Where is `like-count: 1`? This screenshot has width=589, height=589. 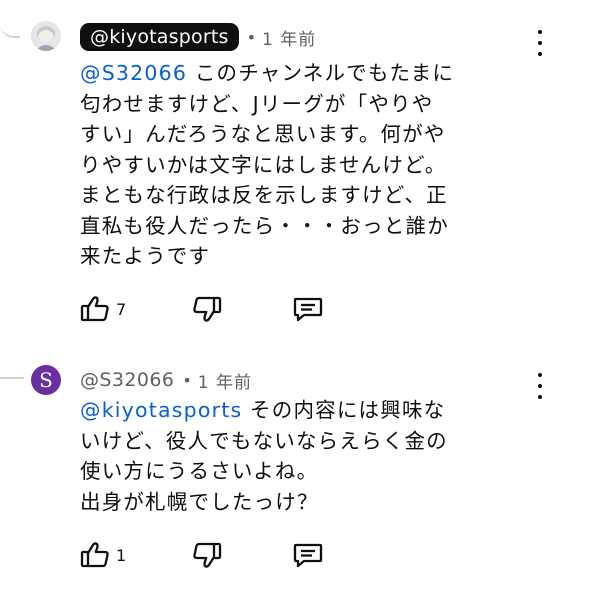 like-count: 1 is located at coordinates (121, 555).